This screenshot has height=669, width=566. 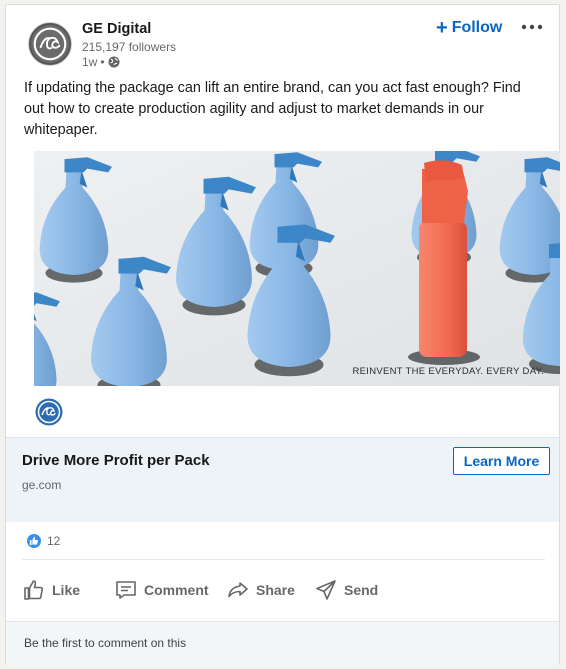 I want to click on company-logo, so click(x=50, y=44).